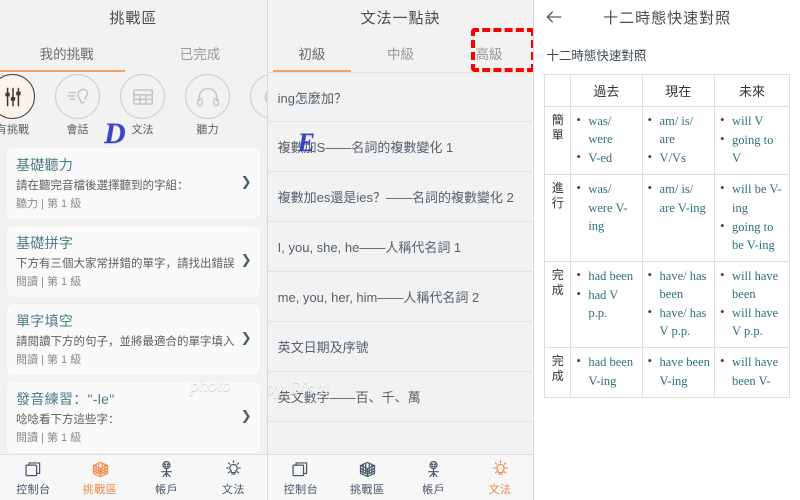 This screenshot has height=500, width=800. What do you see at coordinates (312, 53) in the screenshot?
I see `level-tab-初級: 初級` at bounding box center [312, 53].